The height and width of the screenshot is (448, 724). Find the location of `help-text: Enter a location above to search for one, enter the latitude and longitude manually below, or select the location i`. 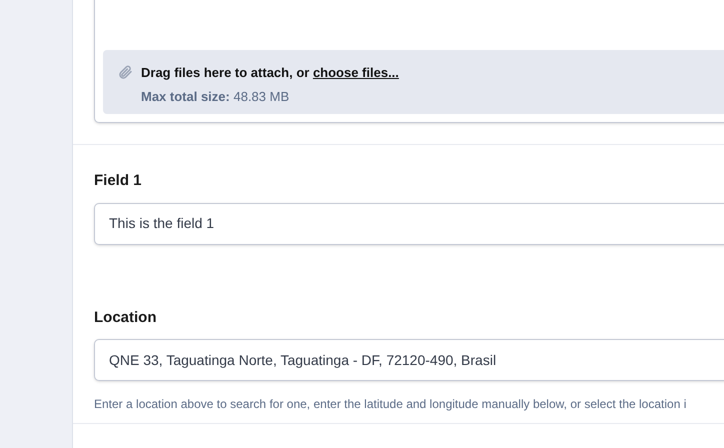

help-text: Enter a location above to search for one, enter the latitude and longitude manually below, or select the location i is located at coordinates (391, 404).